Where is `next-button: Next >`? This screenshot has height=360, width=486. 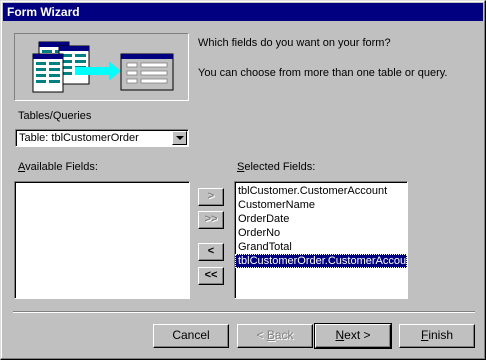
next-button: Next > is located at coordinates (353, 336).